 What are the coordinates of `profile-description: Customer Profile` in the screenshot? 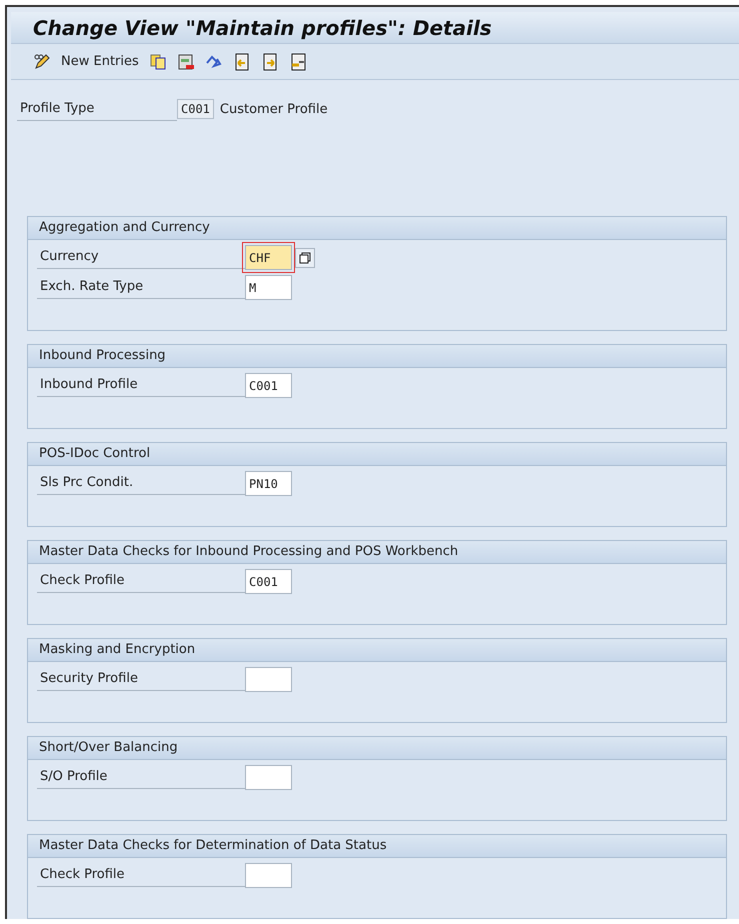 It's located at (274, 109).